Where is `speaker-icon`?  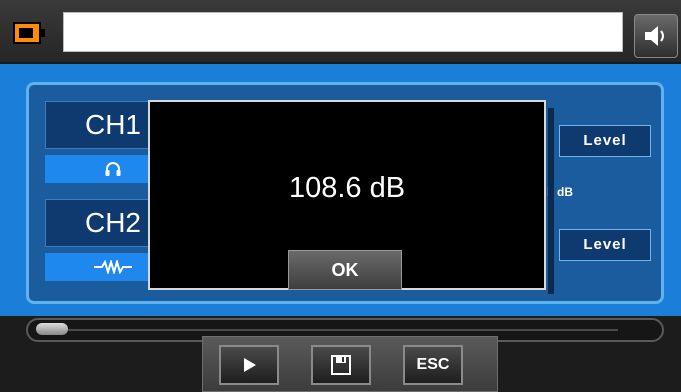
speaker-icon is located at coordinates (654, 36).